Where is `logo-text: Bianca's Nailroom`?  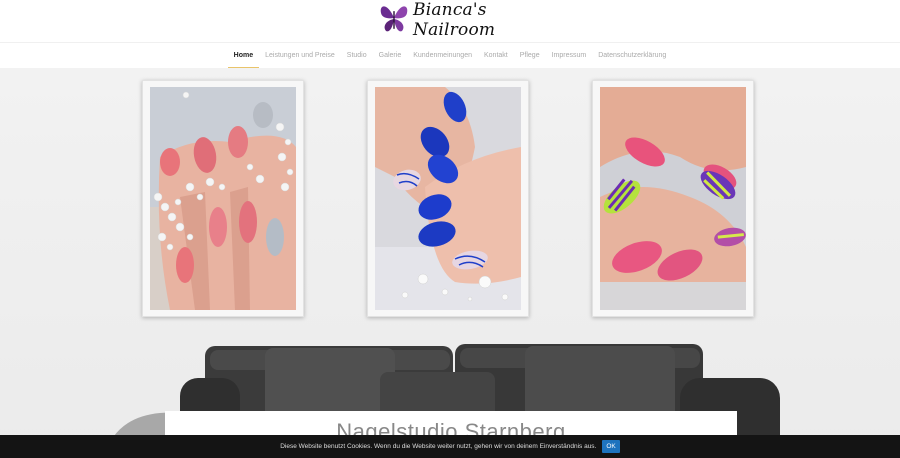
logo-text: Bianca's Nailroom is located at coordinates (454, 20).